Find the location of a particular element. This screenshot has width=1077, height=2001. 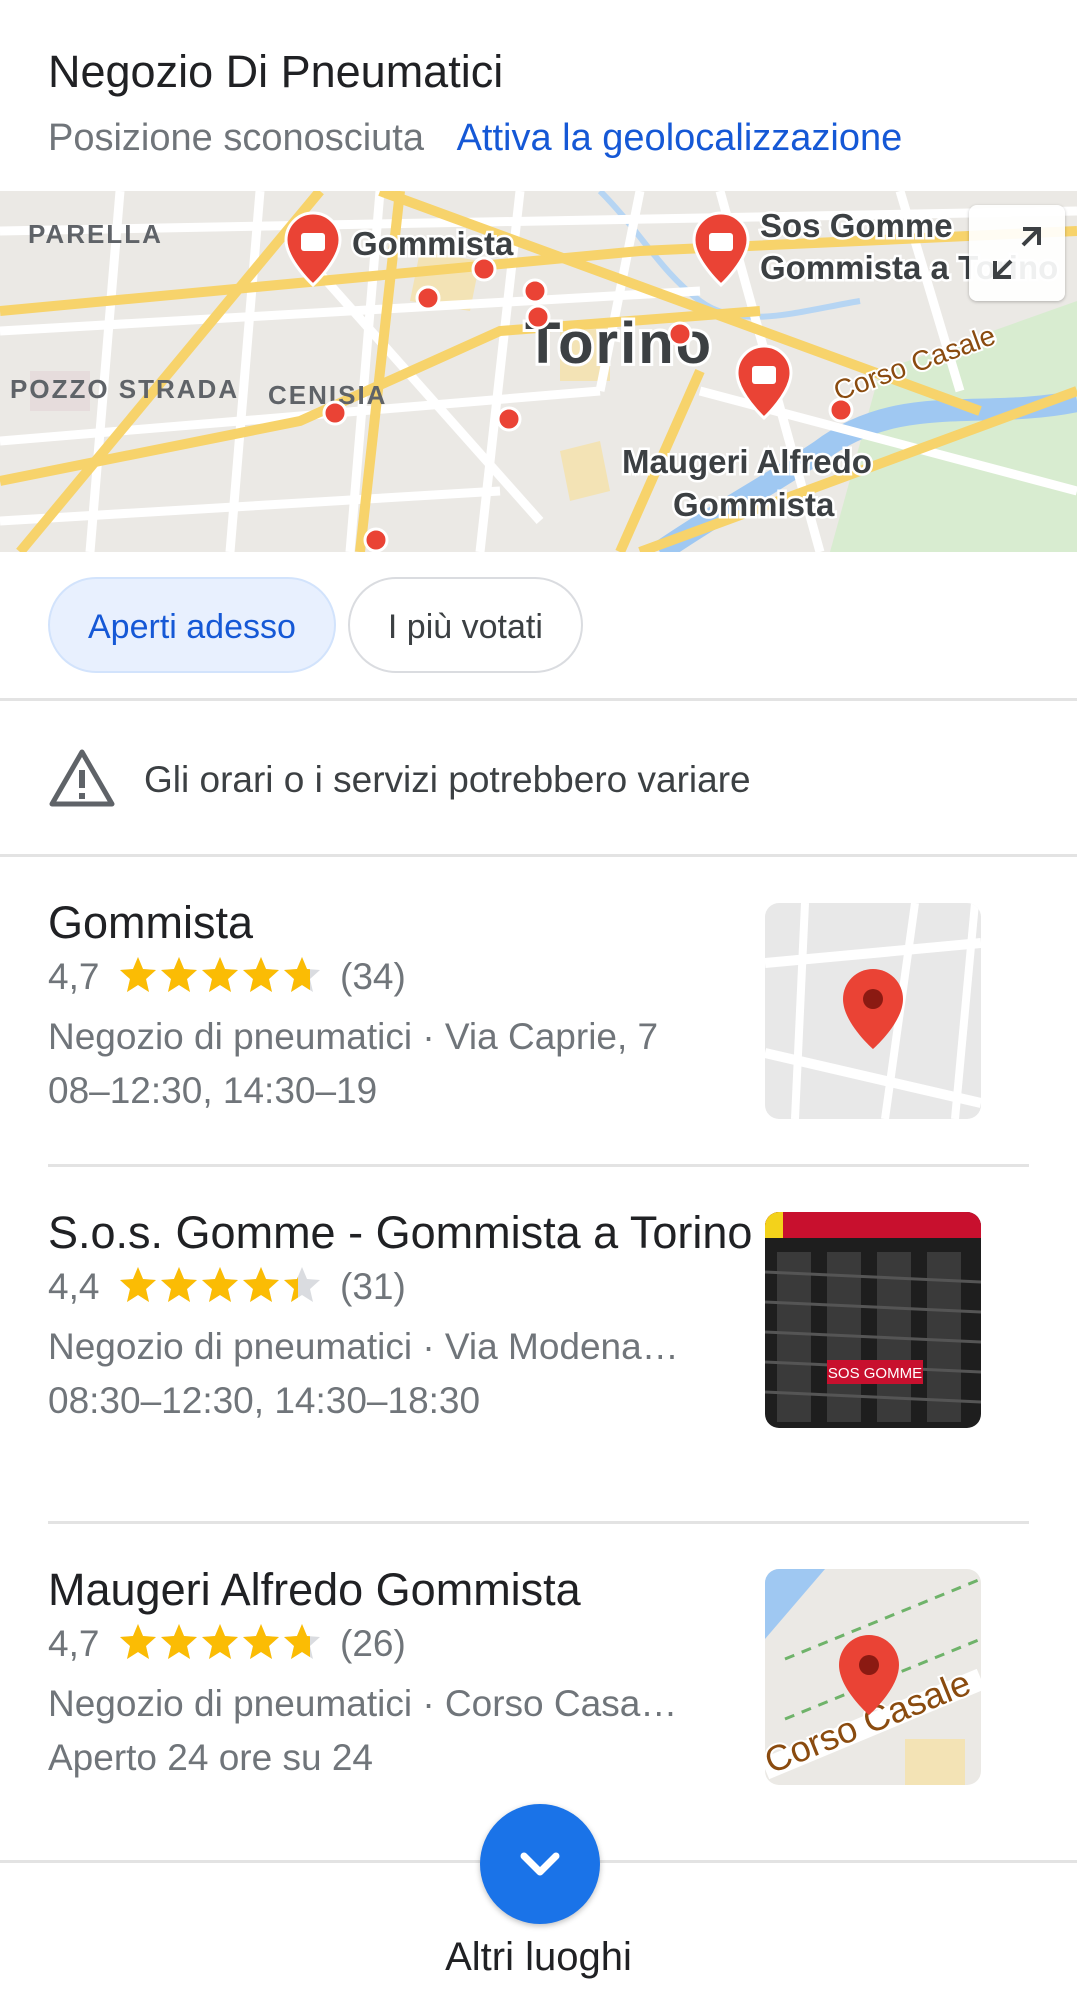

more-places-label: Altri luoghi is located at coordinates (538, 1957).